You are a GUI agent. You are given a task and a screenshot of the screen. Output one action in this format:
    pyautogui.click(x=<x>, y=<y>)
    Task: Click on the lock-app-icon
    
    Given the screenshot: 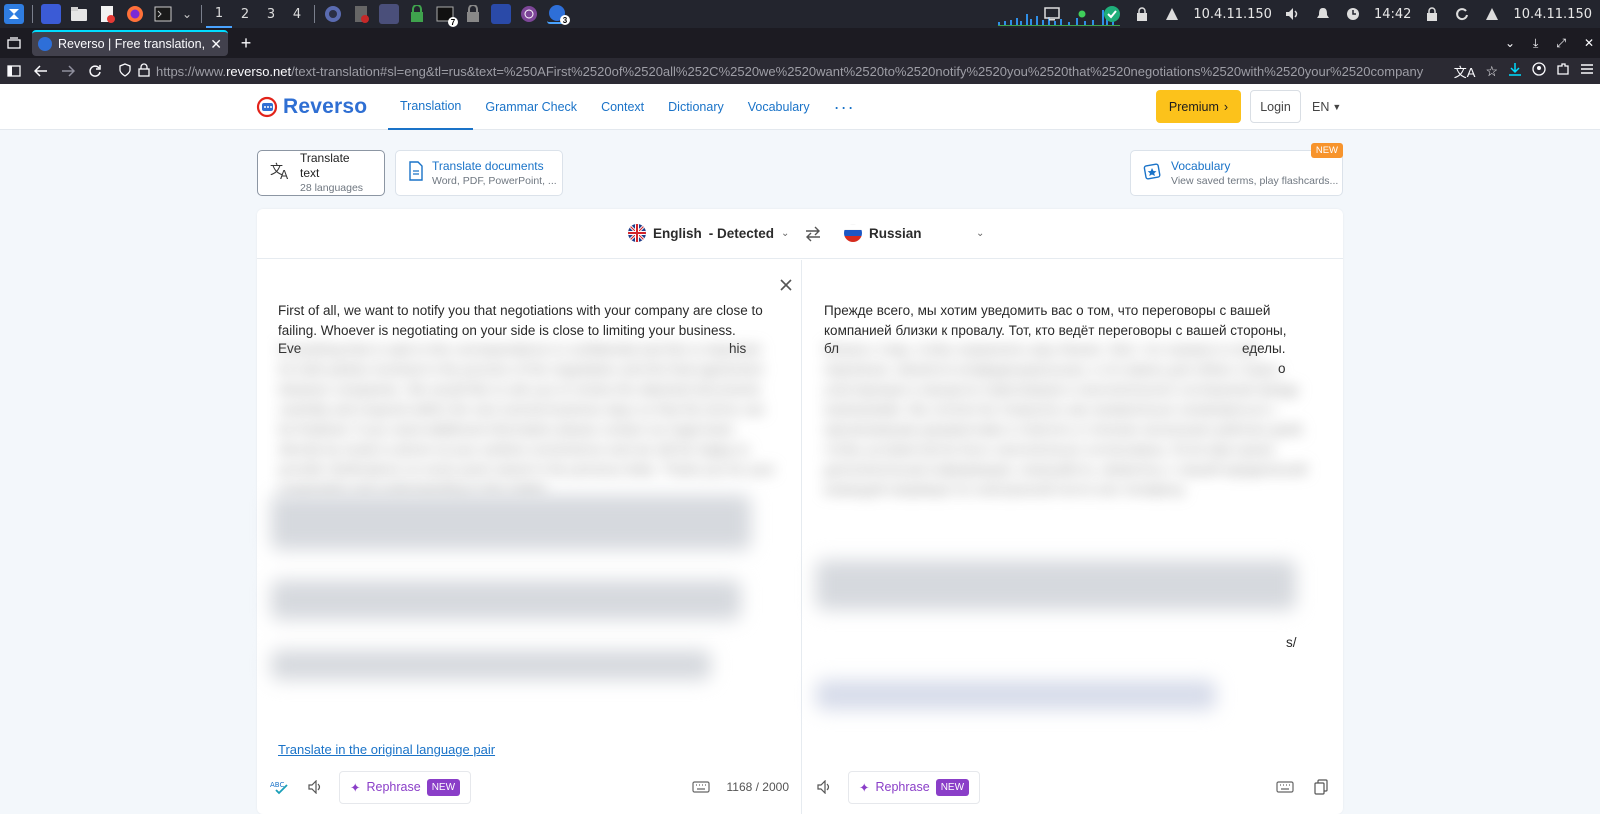 What is the action you would take?
    pyautogui.click(x=417, y=14)
    